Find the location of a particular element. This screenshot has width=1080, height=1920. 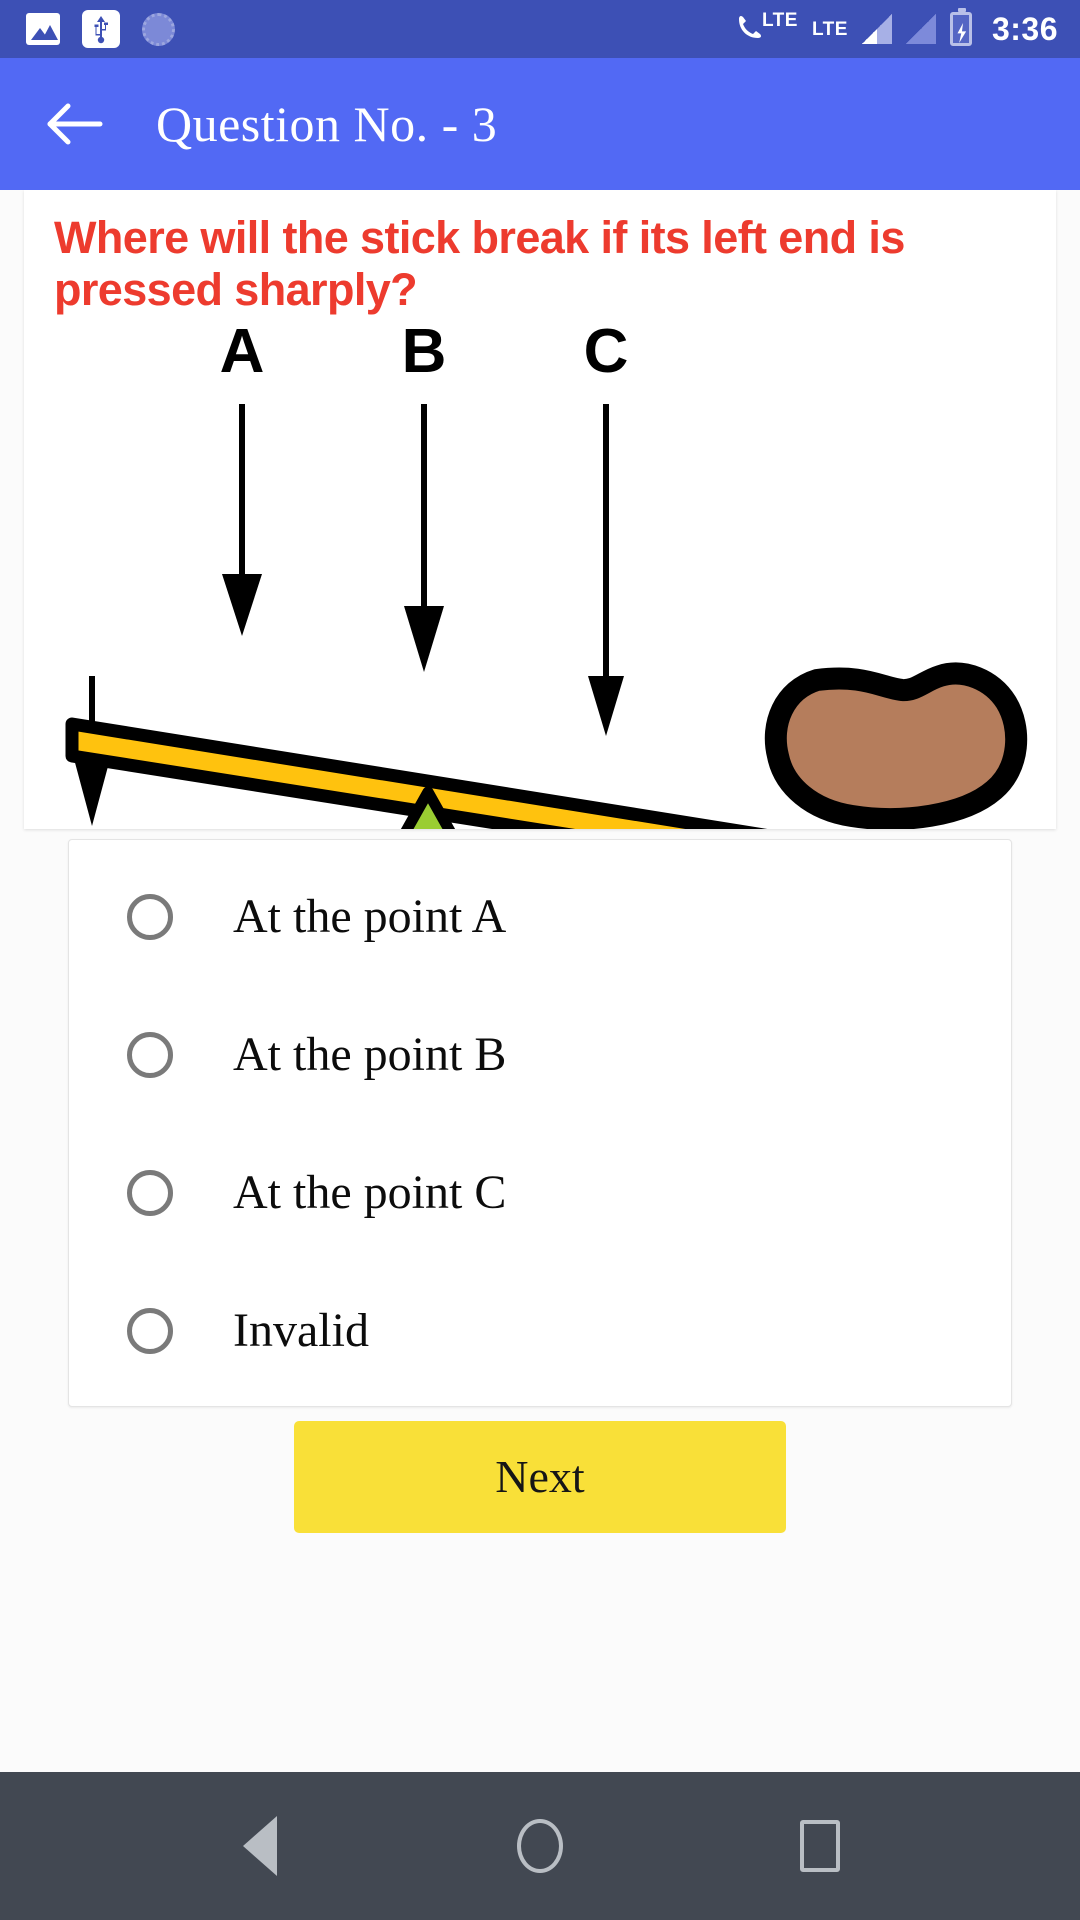

home-circle-icon is located at coordinates (540, 1846).